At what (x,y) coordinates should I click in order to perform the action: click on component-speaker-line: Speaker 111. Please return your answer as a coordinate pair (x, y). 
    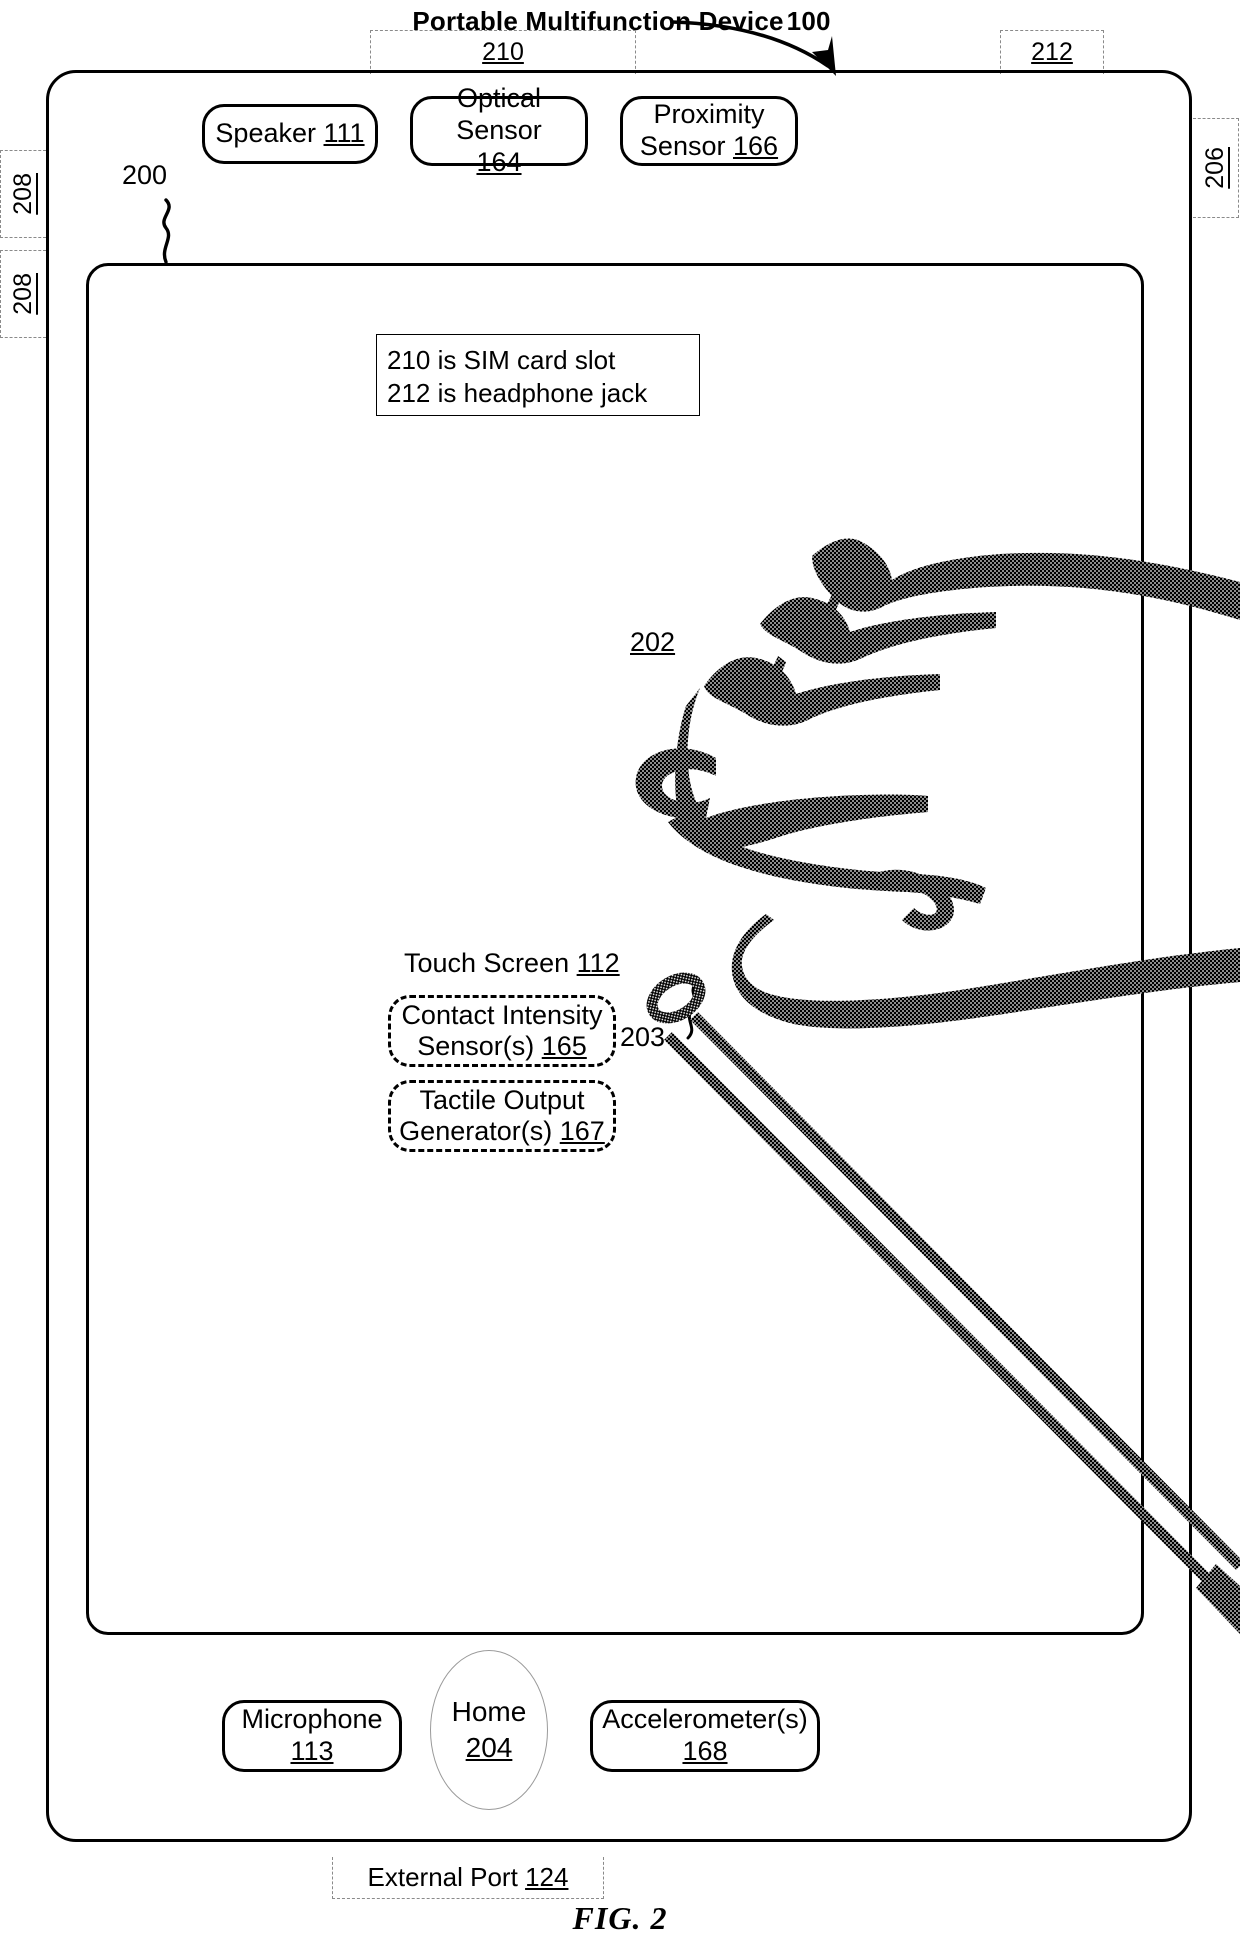
    Looking at the image, I should click on (289, 134).